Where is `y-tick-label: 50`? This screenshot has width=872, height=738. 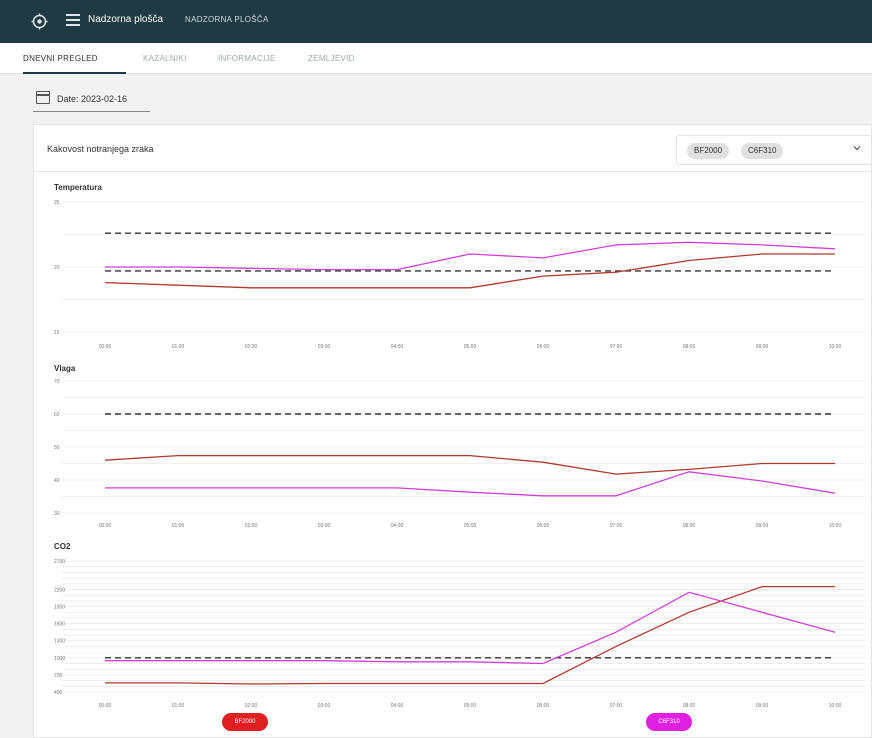
y-tick-label: 50 is located at coordinates (57, 448).